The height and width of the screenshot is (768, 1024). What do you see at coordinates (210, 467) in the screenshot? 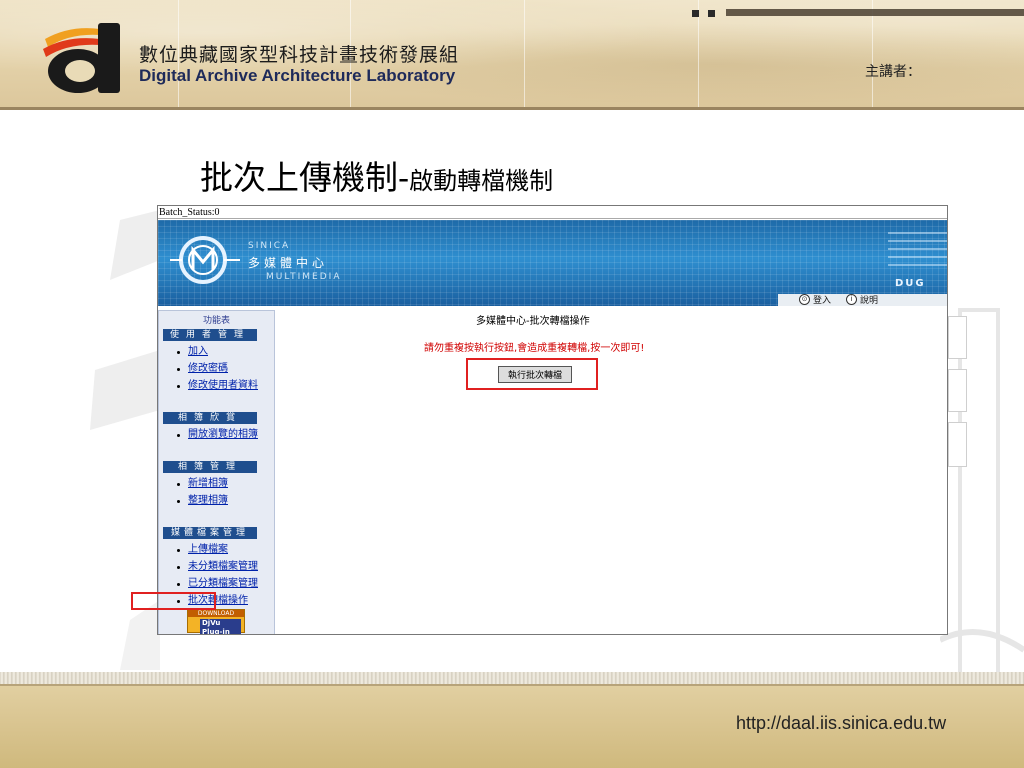
I see `menu-section-album-management: 相簿管理` at bounding box center [210, 467].